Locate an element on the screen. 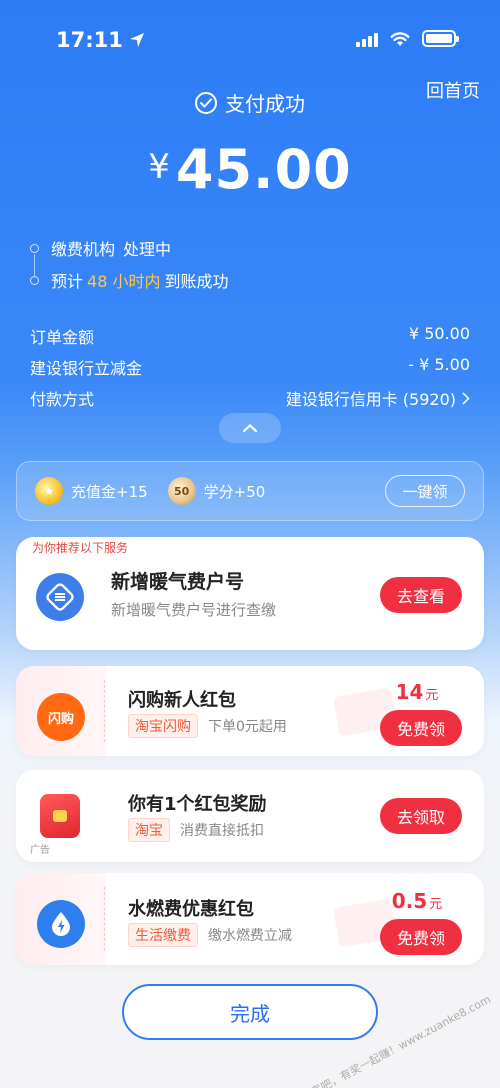 Image resolution: width=500 pixels, height=1088 pixels. detail-label: 建设银行立减金 is located at coordinates (86, 368).